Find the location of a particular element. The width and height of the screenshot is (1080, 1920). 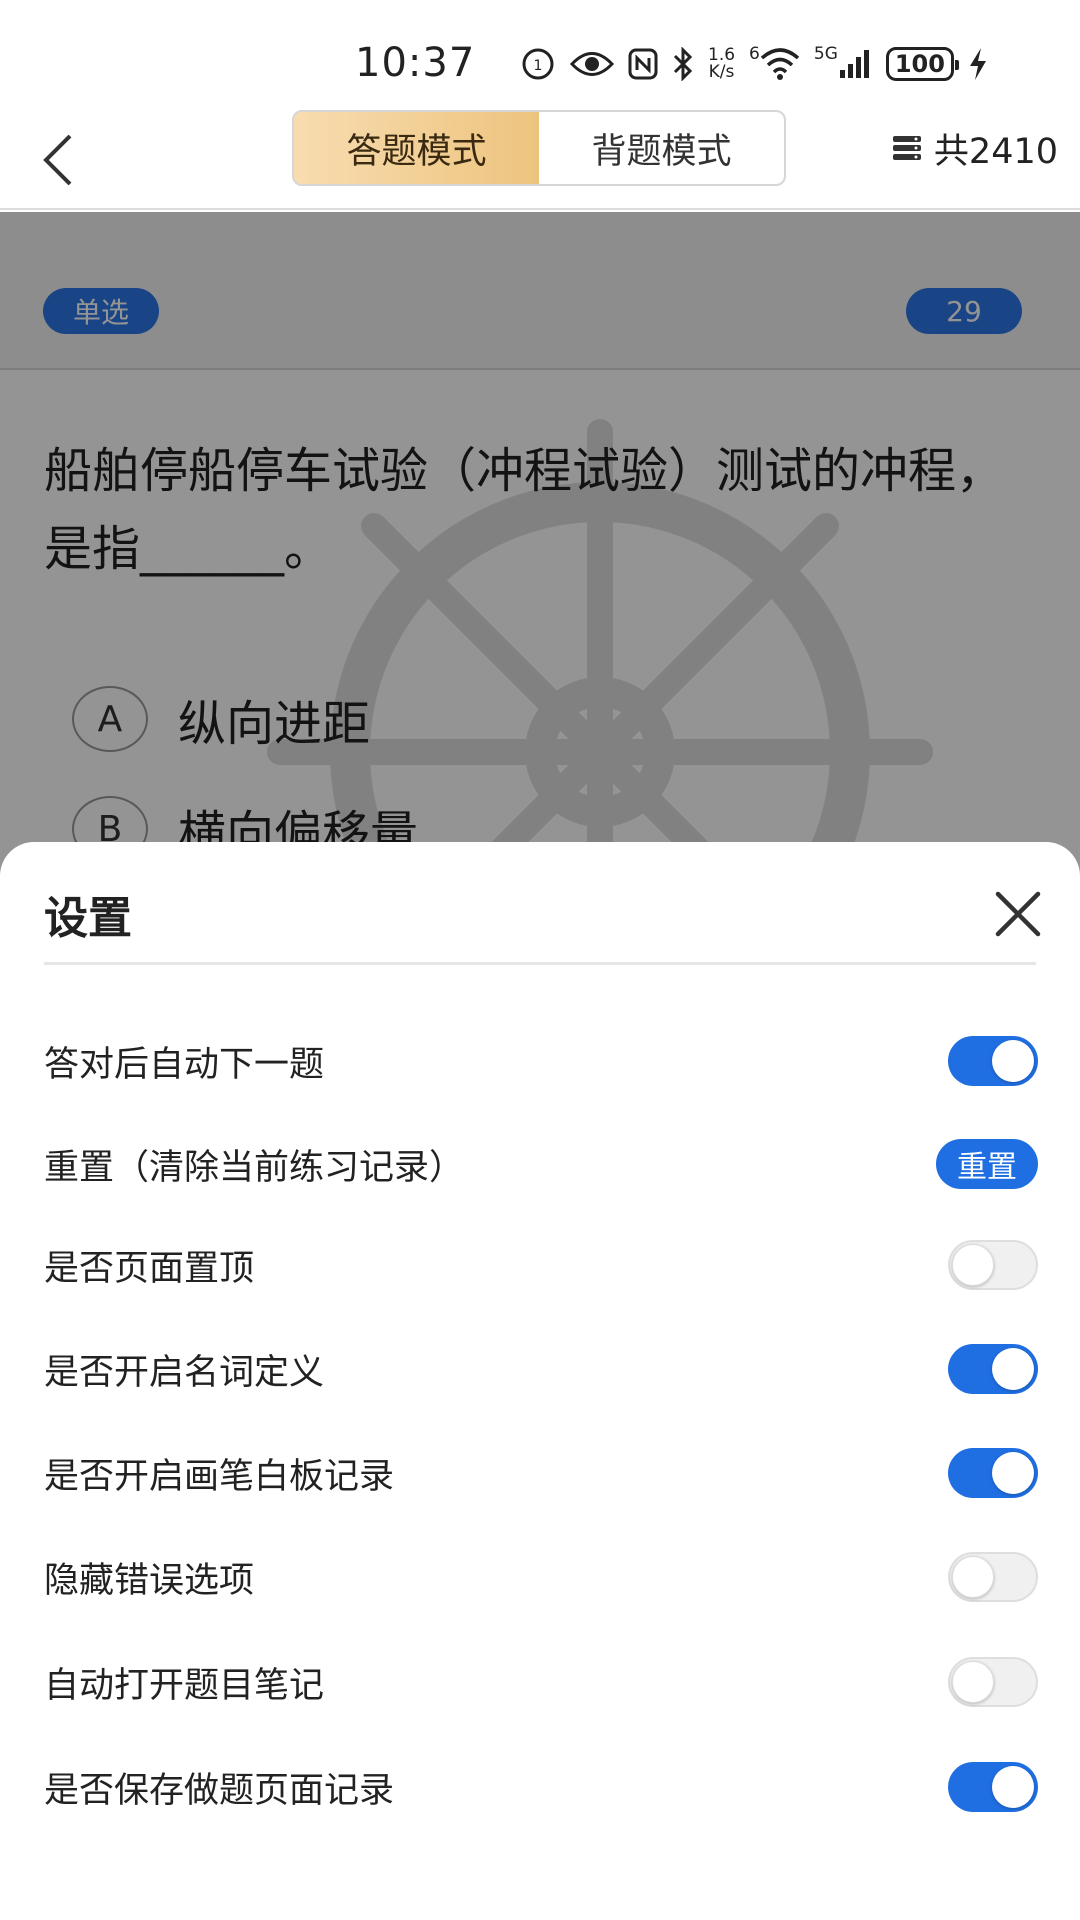

tab-answer-mode: 答题模式 is located at coordinates (416, 148).